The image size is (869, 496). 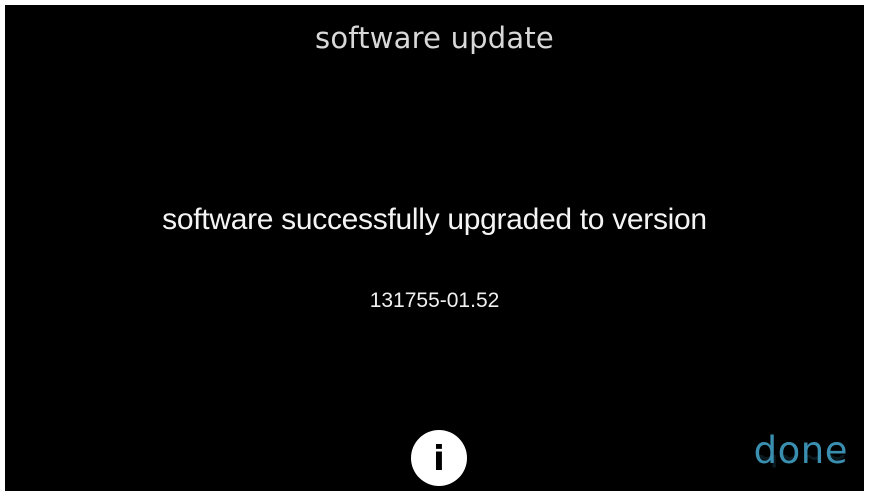 What do you see at coordinates (801, 450) in the screenshot?
I see `done-button: done` at bounding box center [801, 450].